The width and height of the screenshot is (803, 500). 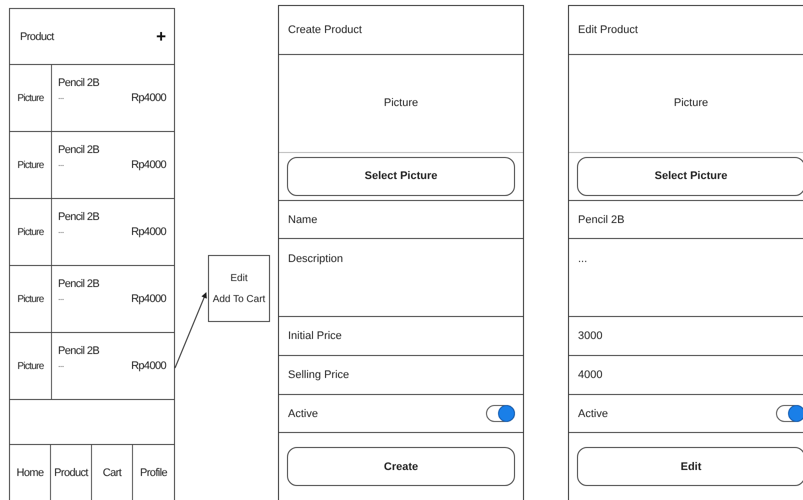 What do you see at coordinates (608, 30) in the screenshot?
I see `screen-title: Edit Product` at bounding box center [608, 30].